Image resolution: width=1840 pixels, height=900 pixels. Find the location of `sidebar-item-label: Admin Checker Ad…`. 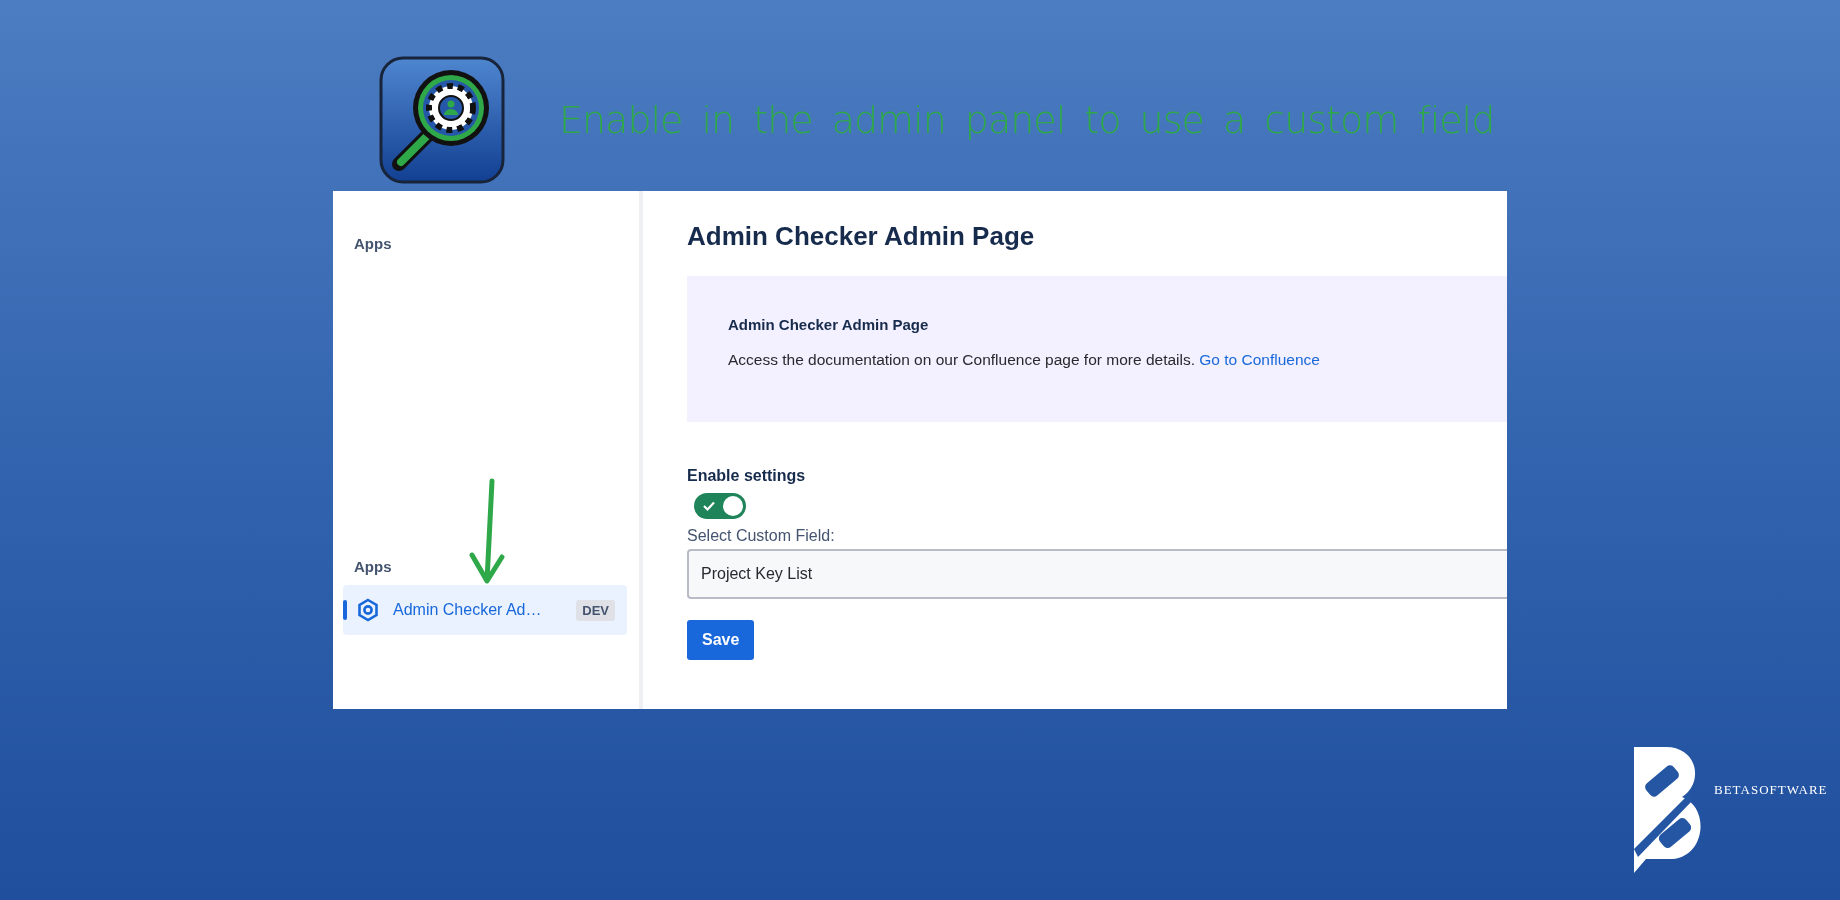

sidebar-item-label: Admin Checker Ad… is located at coordinates (468, 610).